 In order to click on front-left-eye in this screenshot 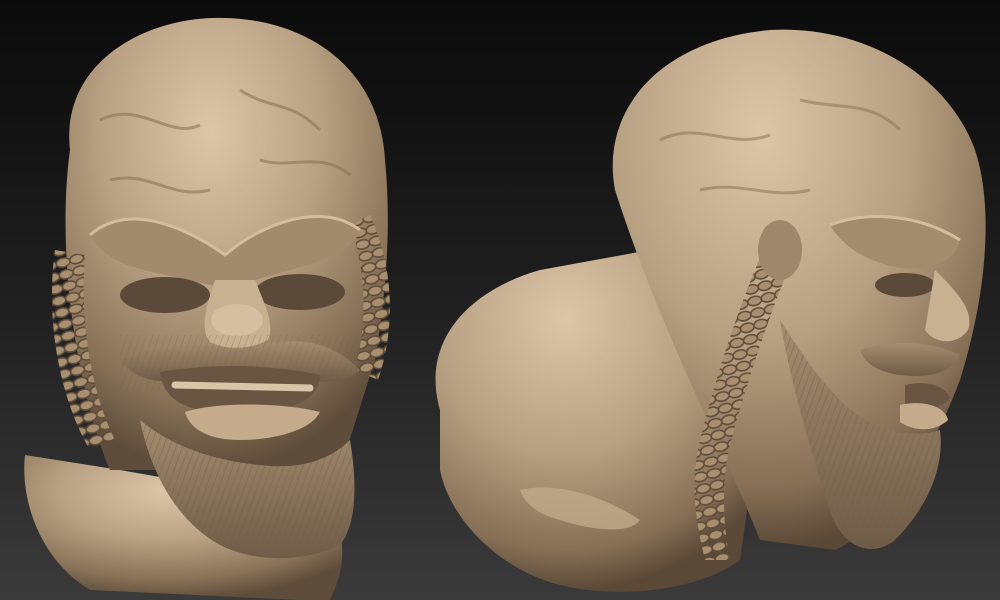, I will do `click(165, 295)`.